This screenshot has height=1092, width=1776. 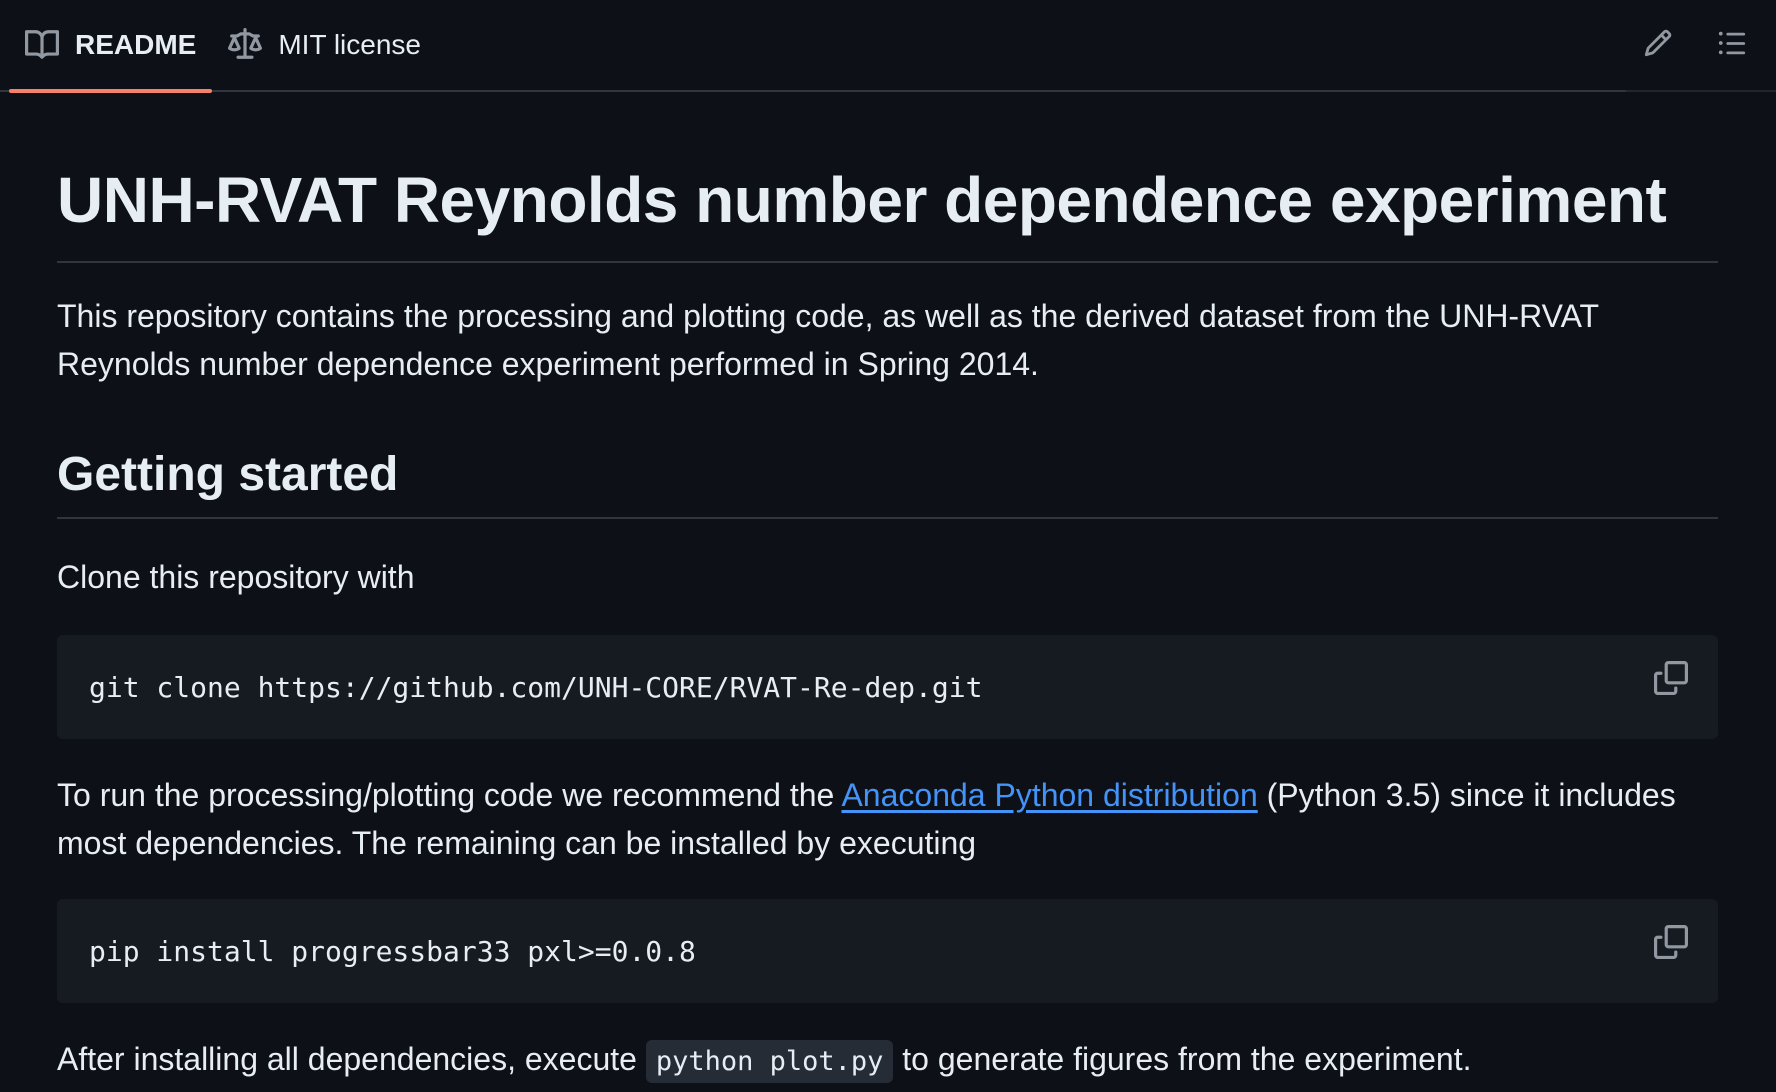 What do you see at coordinates (1660, 45) in the screenshot?
I see `pencil-icon` at bounding box center [1660, 45].